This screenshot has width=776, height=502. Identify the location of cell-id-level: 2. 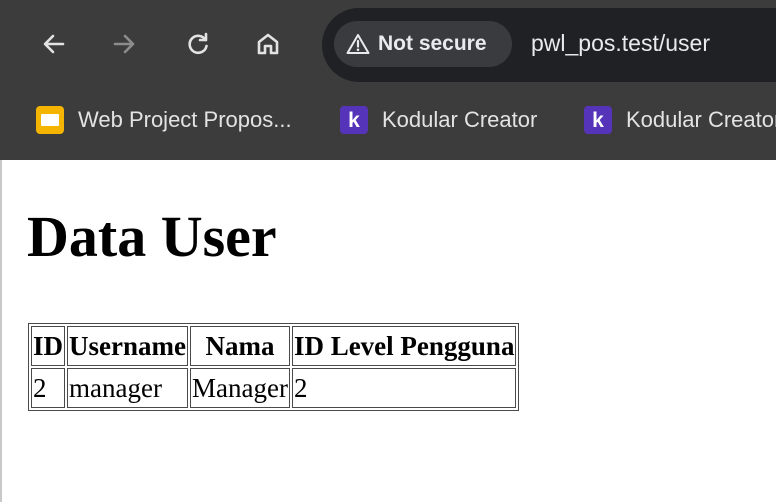
(404, 388).